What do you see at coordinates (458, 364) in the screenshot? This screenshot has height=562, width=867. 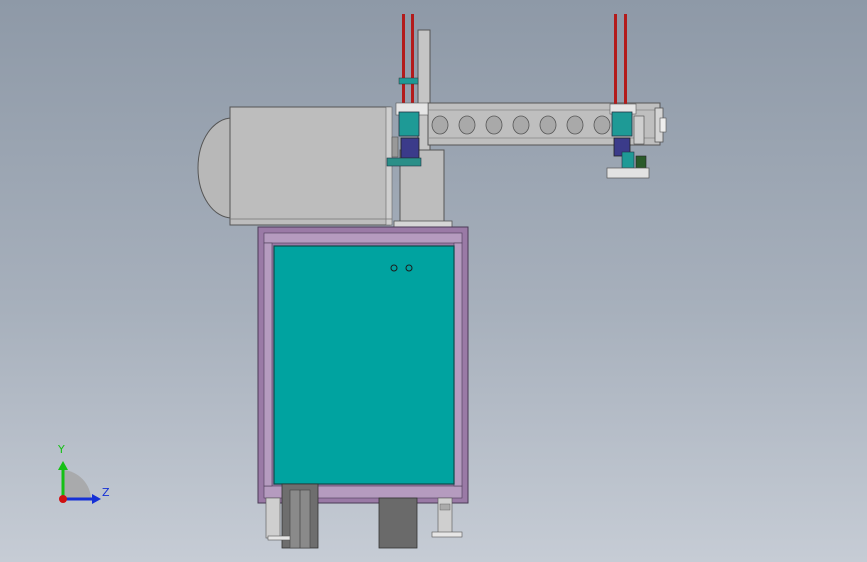 I see `frame-right-post` at bounding box center [458, 364].